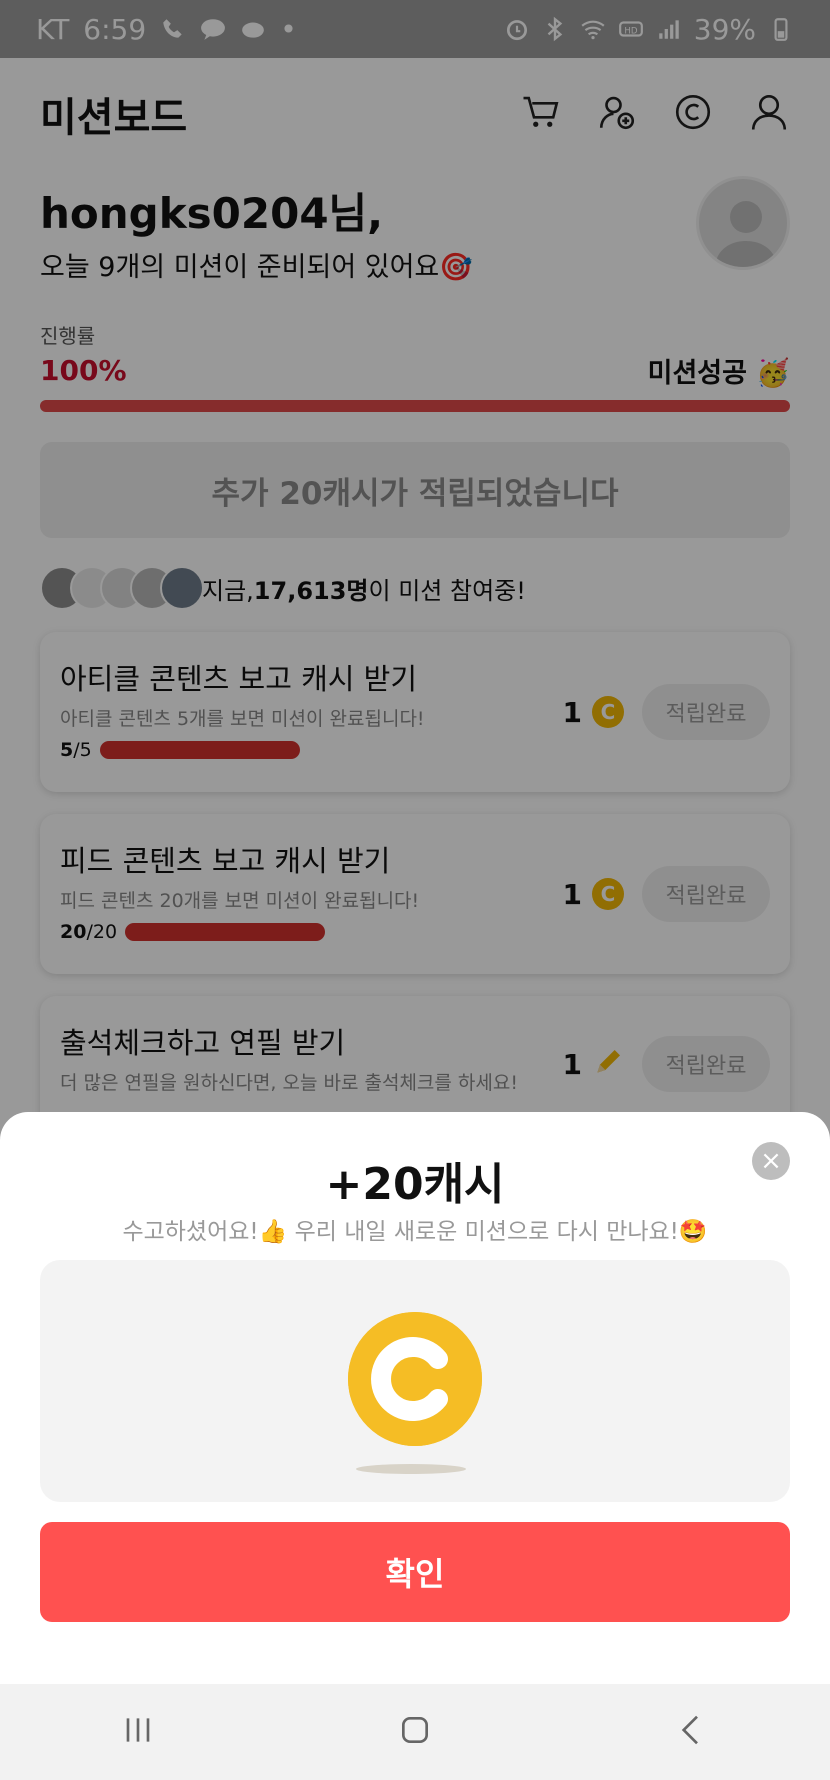  I want to click on coin-illustration-box, so click(415, 1381).